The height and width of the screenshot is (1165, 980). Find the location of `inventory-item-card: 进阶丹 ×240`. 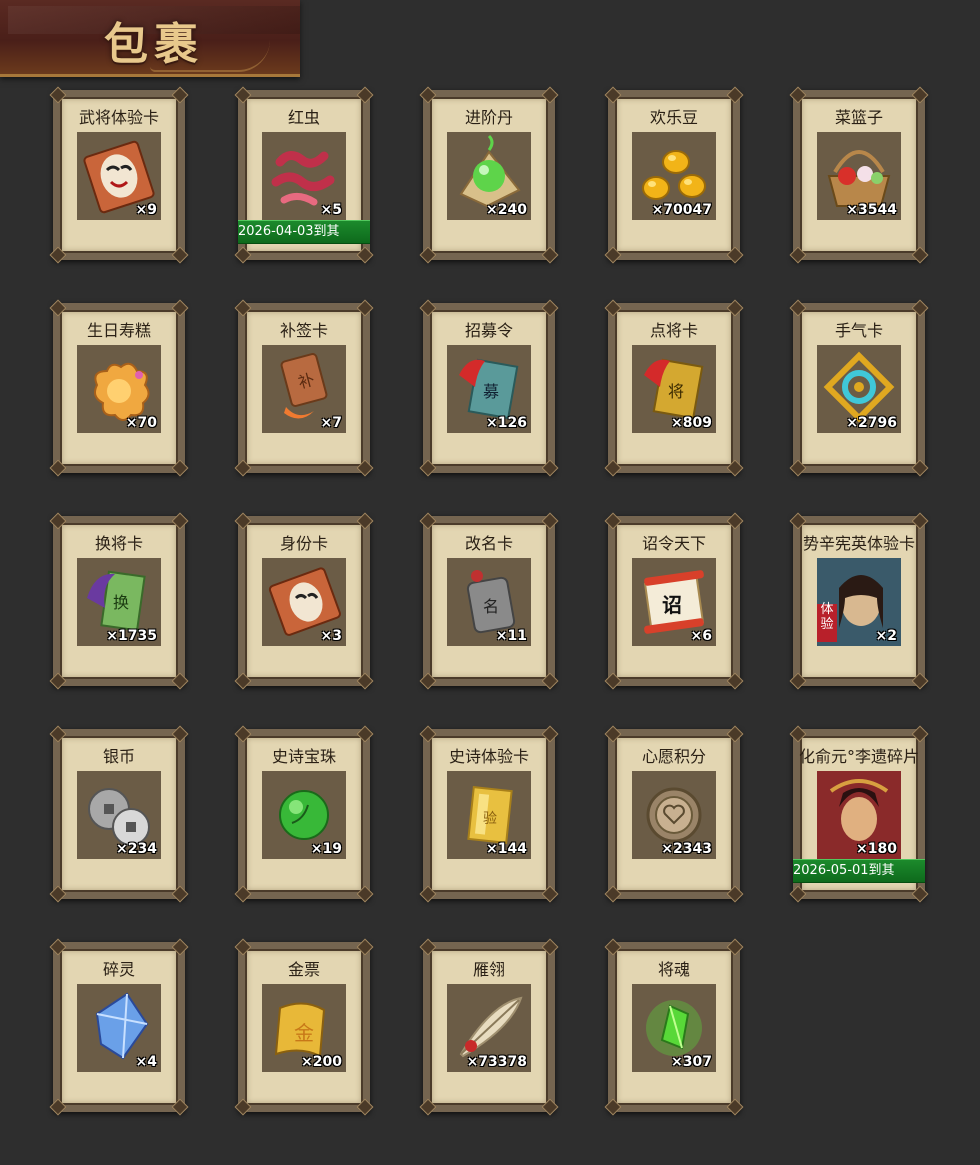

inventory-item-card: 进阶丹 ×240 is located at coordinates (489, 175).